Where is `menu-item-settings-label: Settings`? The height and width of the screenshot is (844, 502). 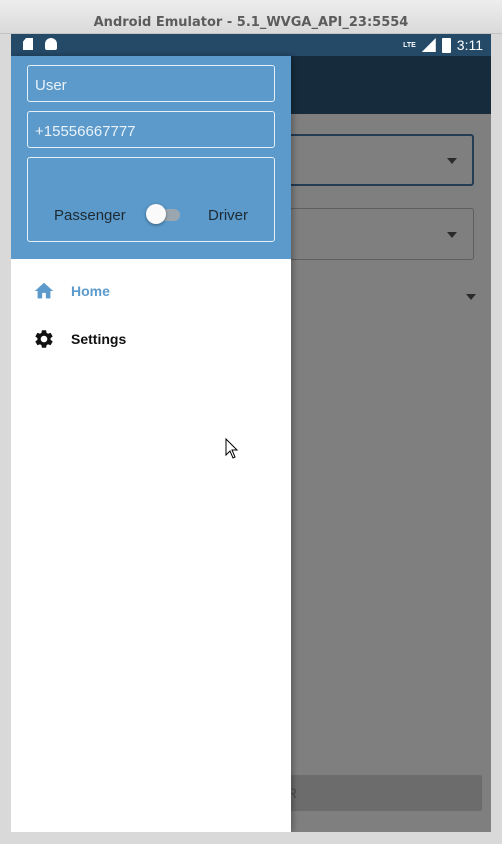
menu-item-settings-label: Settings is located at coordinates (99, 339).